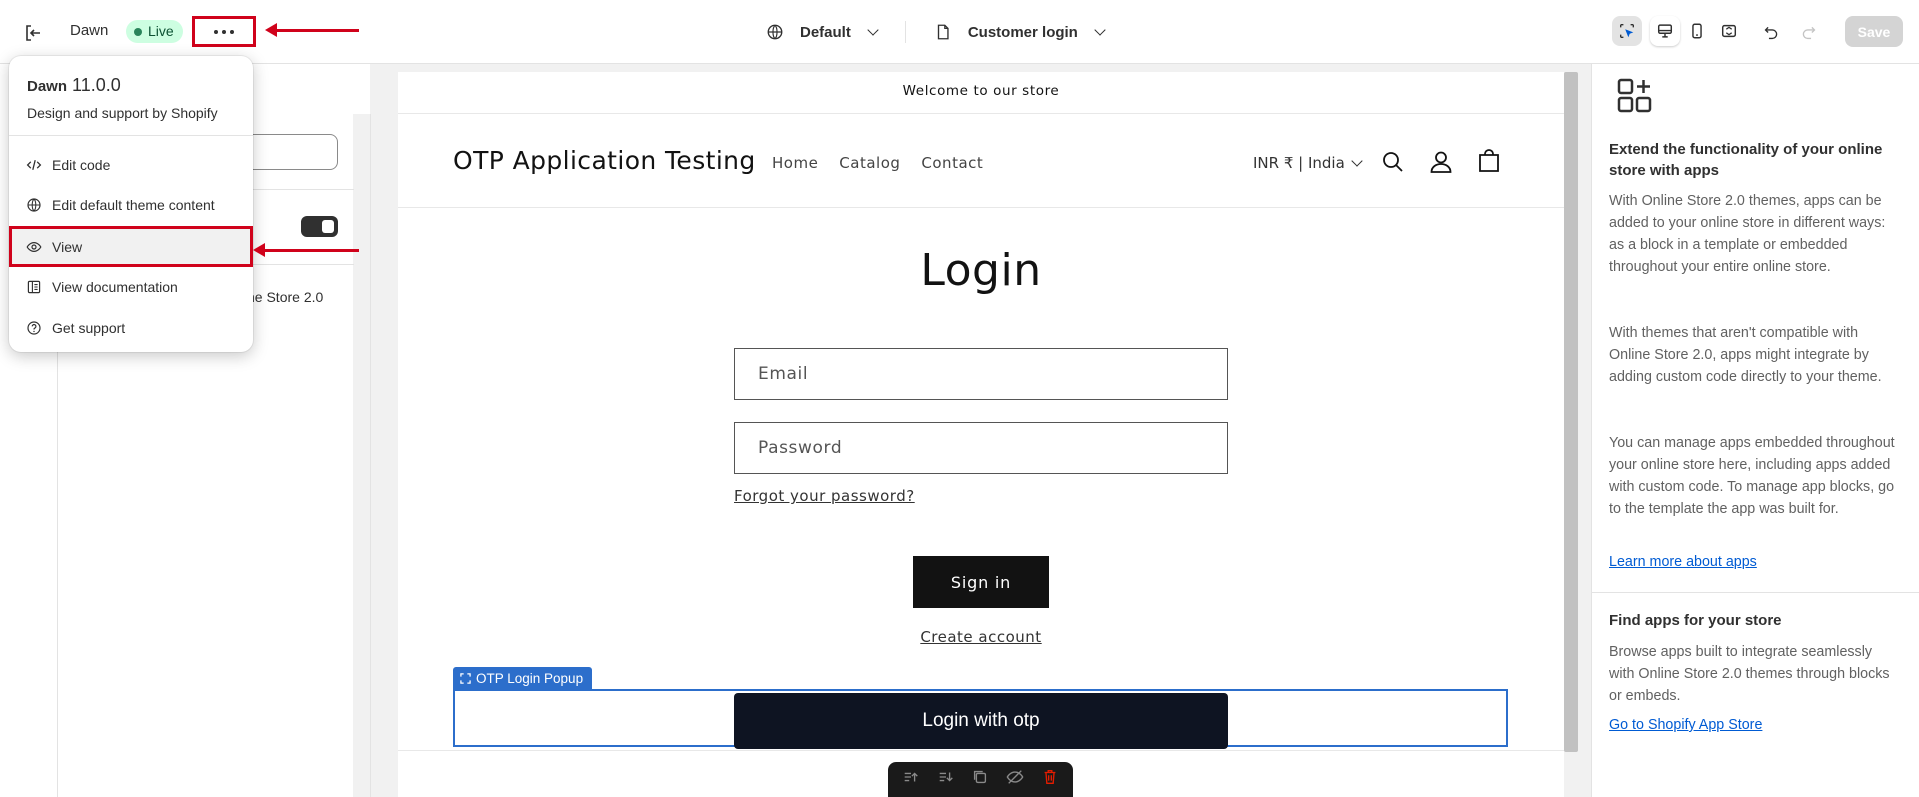 The height and width of the screenshot is (797, 1919). I want to click on sidebar-partial-text: ne Store 2.0, so click(285, 297).